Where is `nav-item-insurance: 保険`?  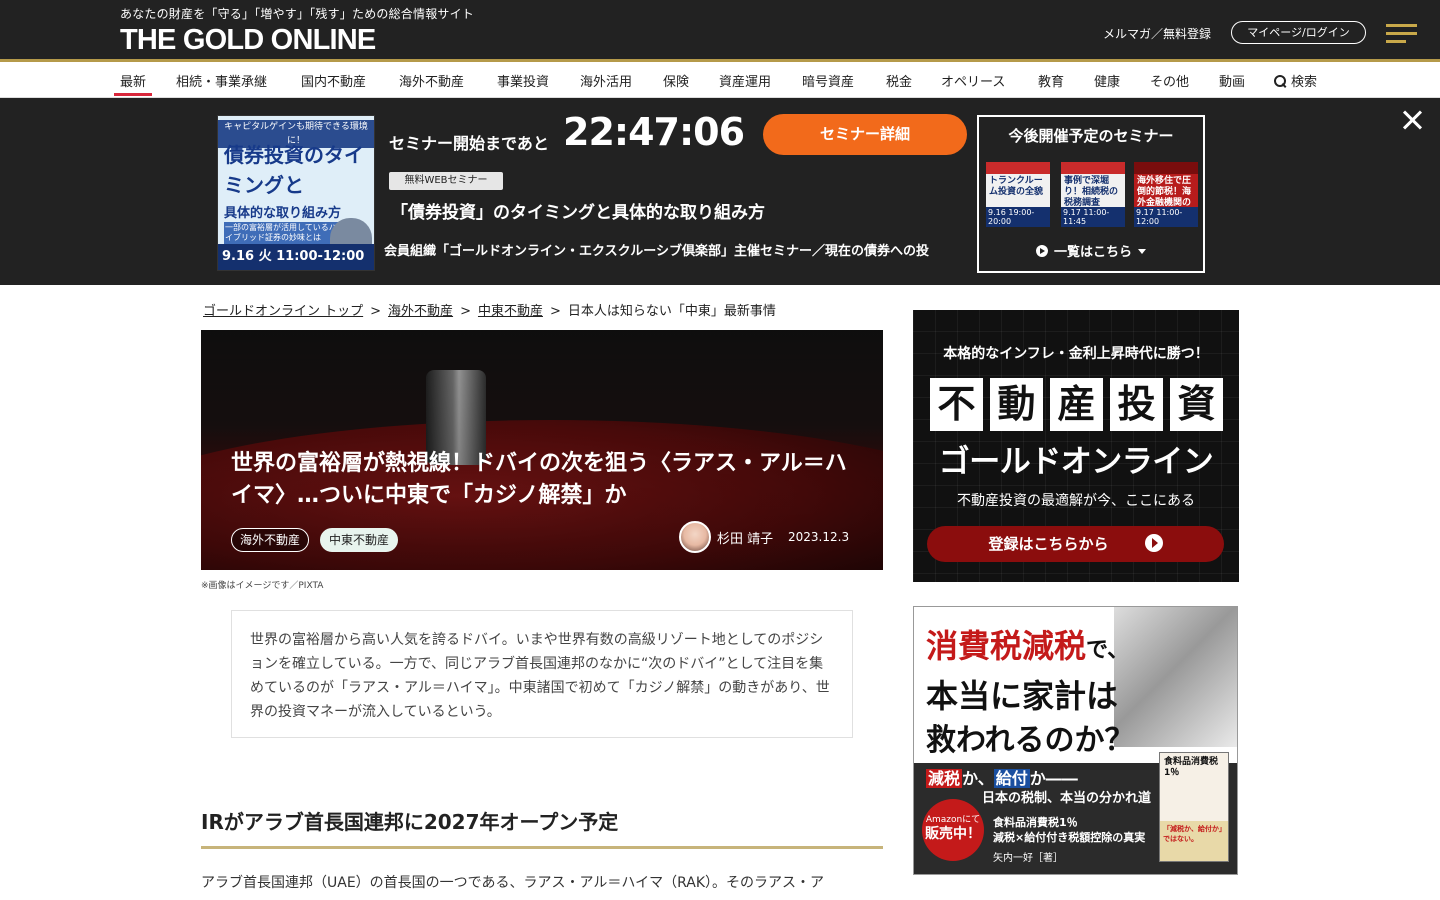
nav-item-insurance: 保険 is located at coordinates (676, 80).